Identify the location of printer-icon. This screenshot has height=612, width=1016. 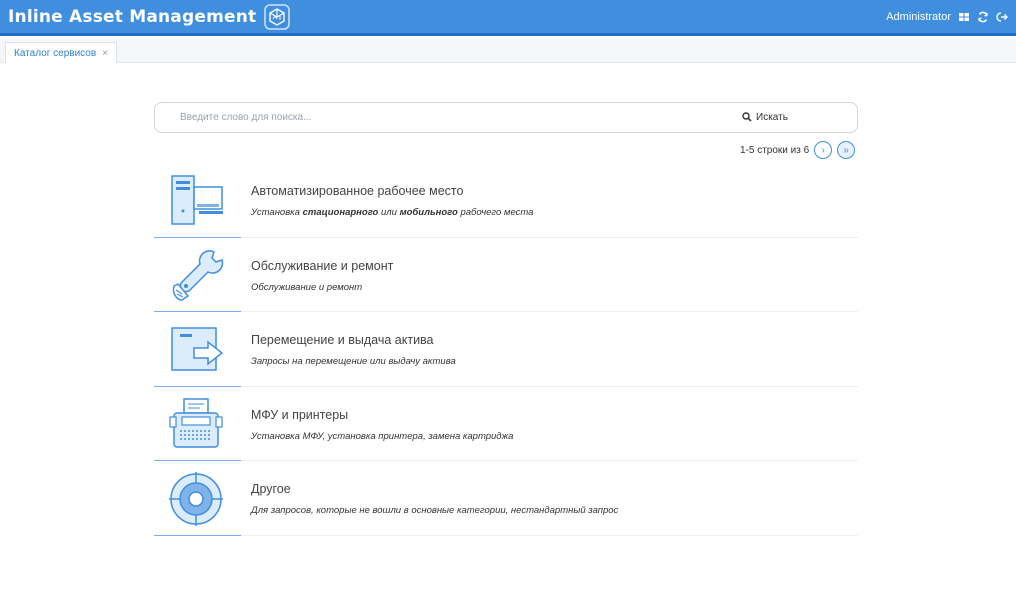
(196, 422).